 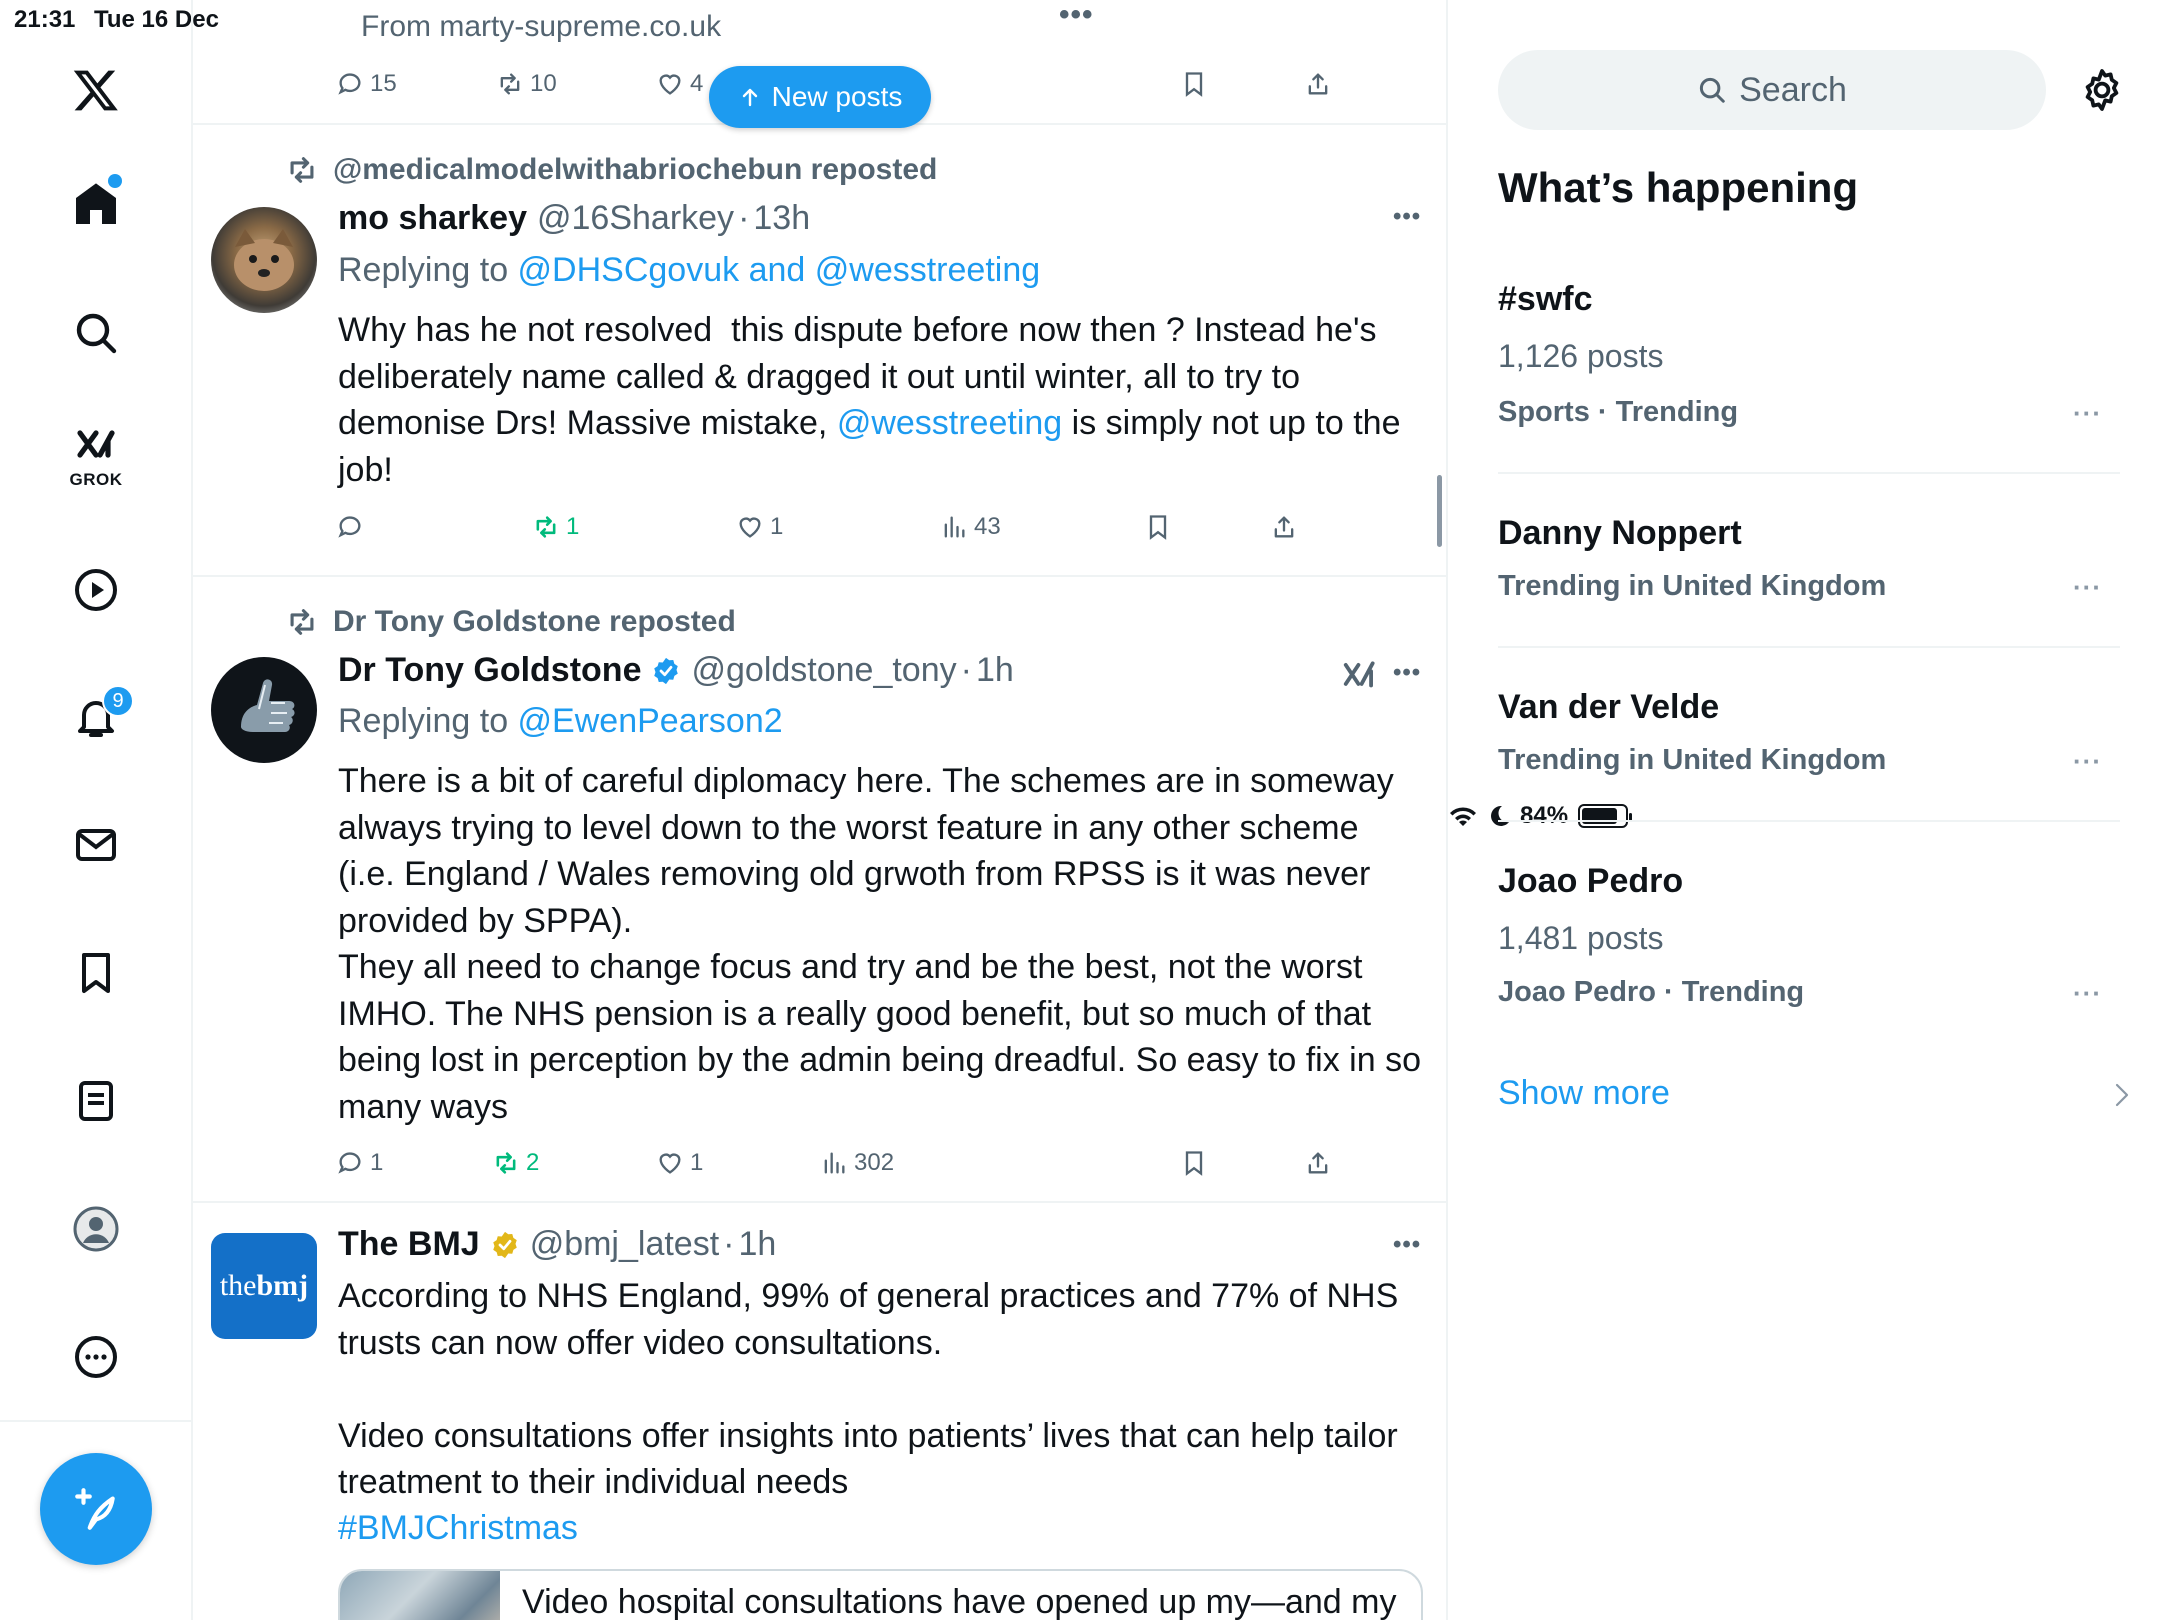 I want to click on nav-messages, so click(x=96, y=845).